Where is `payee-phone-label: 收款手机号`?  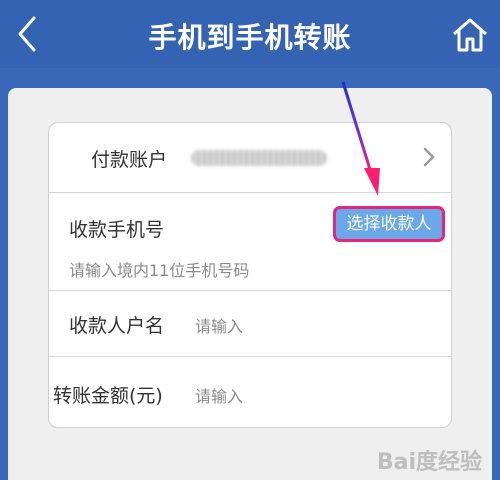 payee-phone-label: 收款手机号 is located at coordinates (117, 230).